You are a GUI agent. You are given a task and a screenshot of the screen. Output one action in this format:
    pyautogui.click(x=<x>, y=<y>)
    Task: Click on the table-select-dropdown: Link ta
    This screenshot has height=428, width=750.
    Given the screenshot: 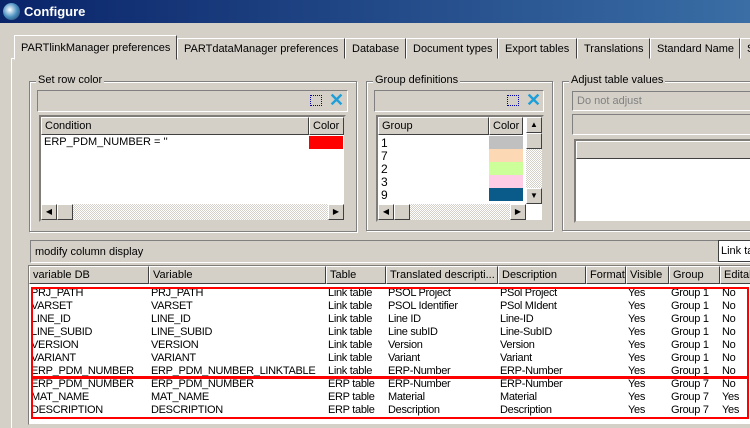 What is the action you would take?
    pyautogui.click(x=734, y=251)
    